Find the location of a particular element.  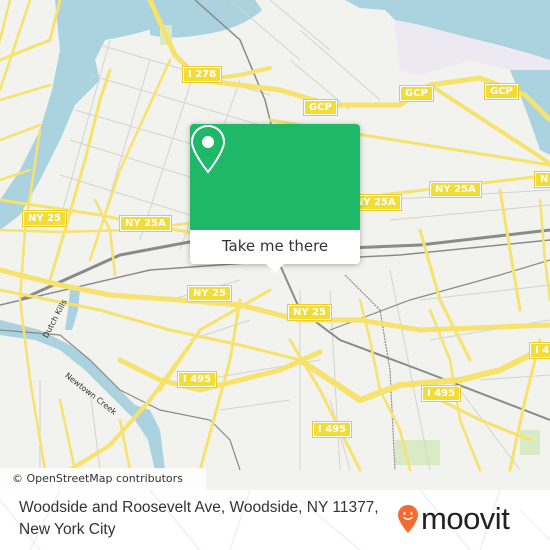

location-pin-icon is located at coordinates (208, 149).